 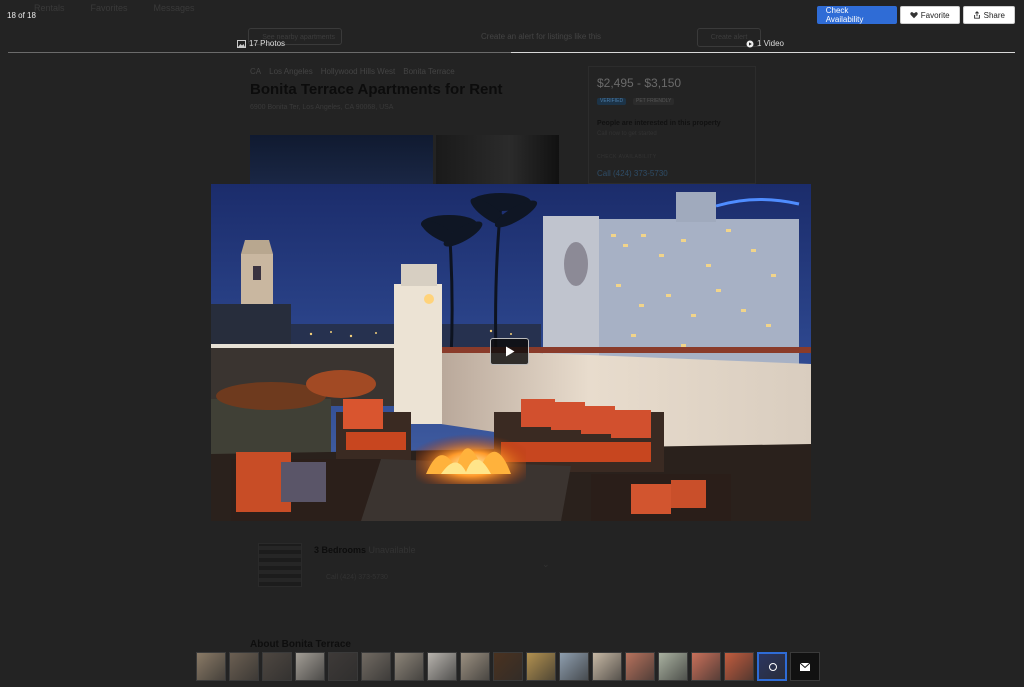 I want to click on photo-icon, so click(x=241, y=43).